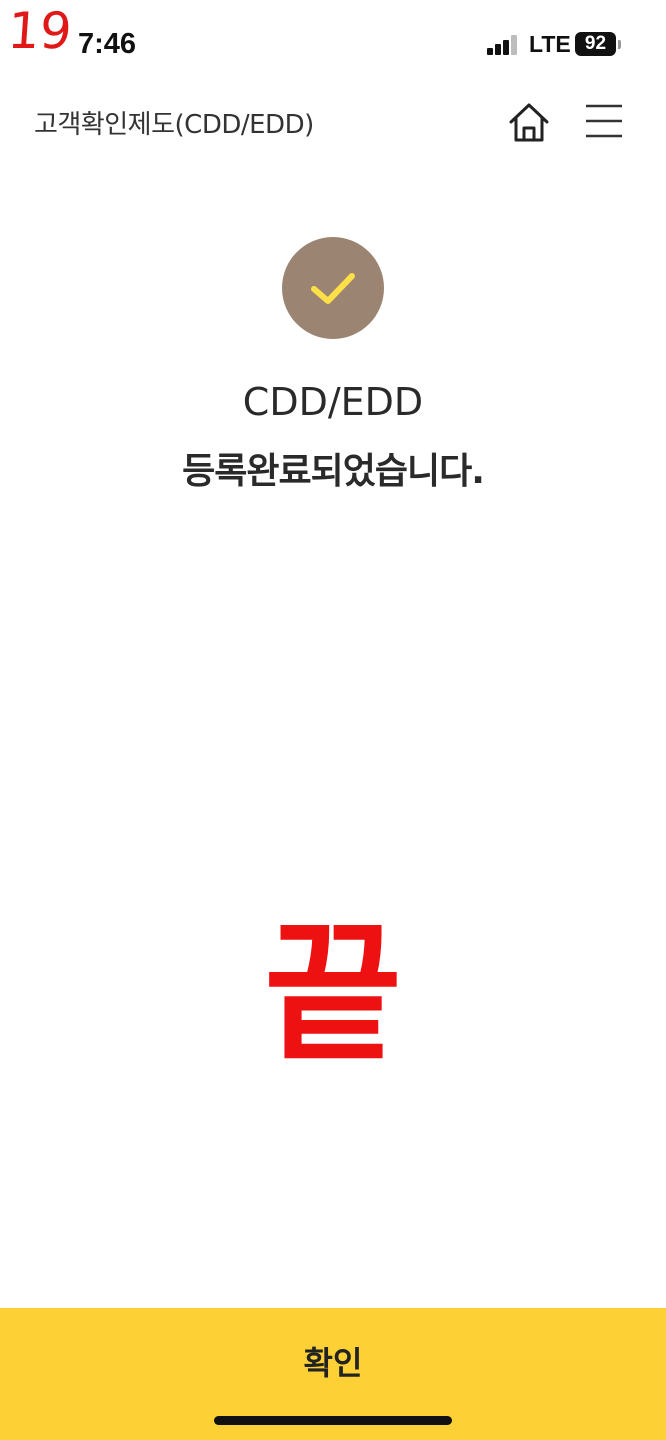  Describe the element at coordinates (333, 1363) in the screenshot. I see `confirm-button-label: 확인` at that location.